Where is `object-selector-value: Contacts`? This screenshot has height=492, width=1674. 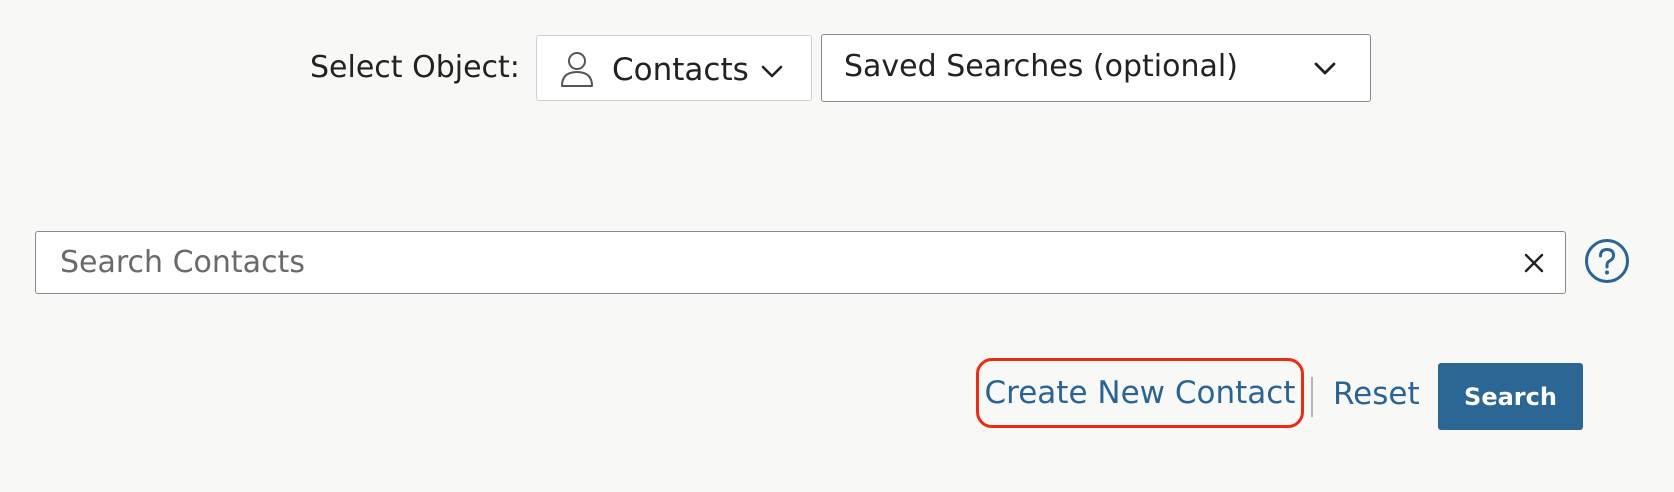 object-selector-value: Contacts is located at coordinates (680, 70).